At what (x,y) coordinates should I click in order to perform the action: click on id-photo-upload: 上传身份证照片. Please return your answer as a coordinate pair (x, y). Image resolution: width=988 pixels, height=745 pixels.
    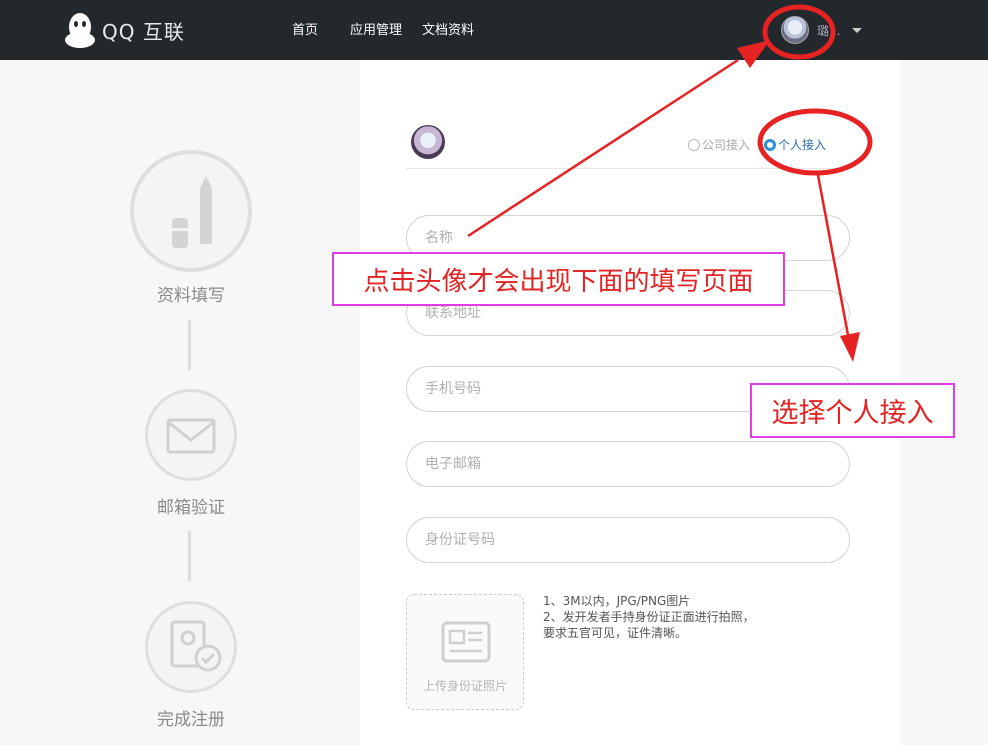
    Looking at the image, I should click on (465, 652).